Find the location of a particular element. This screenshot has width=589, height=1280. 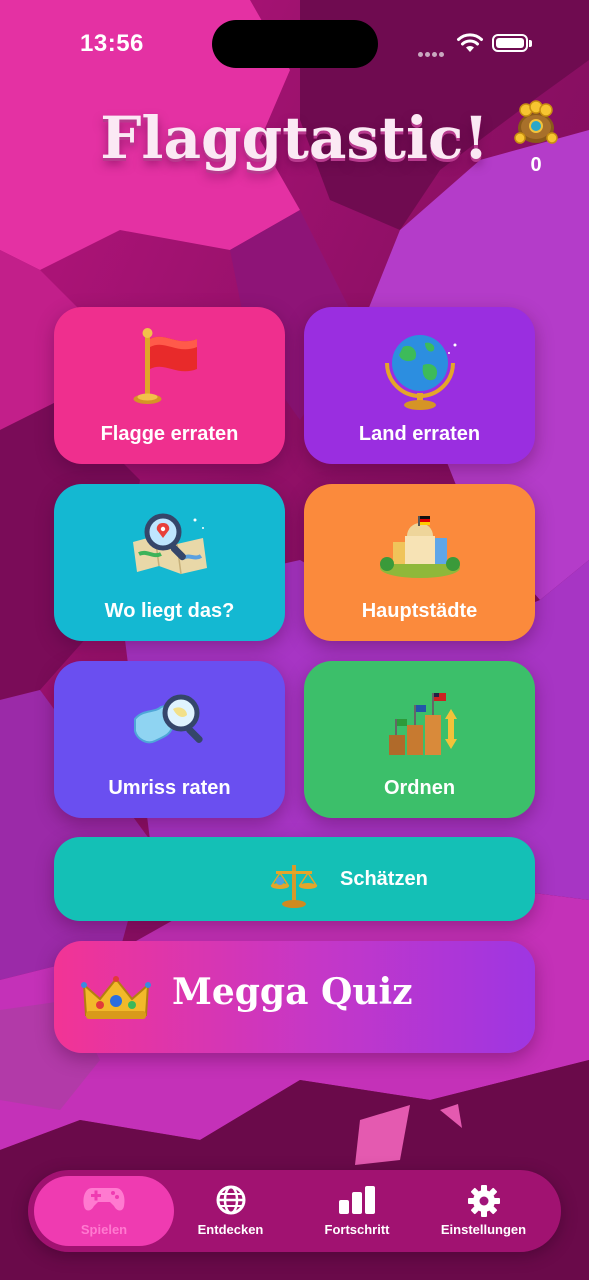

mode-card-ordnen: Ordnen is located at coordinates (419, 739).